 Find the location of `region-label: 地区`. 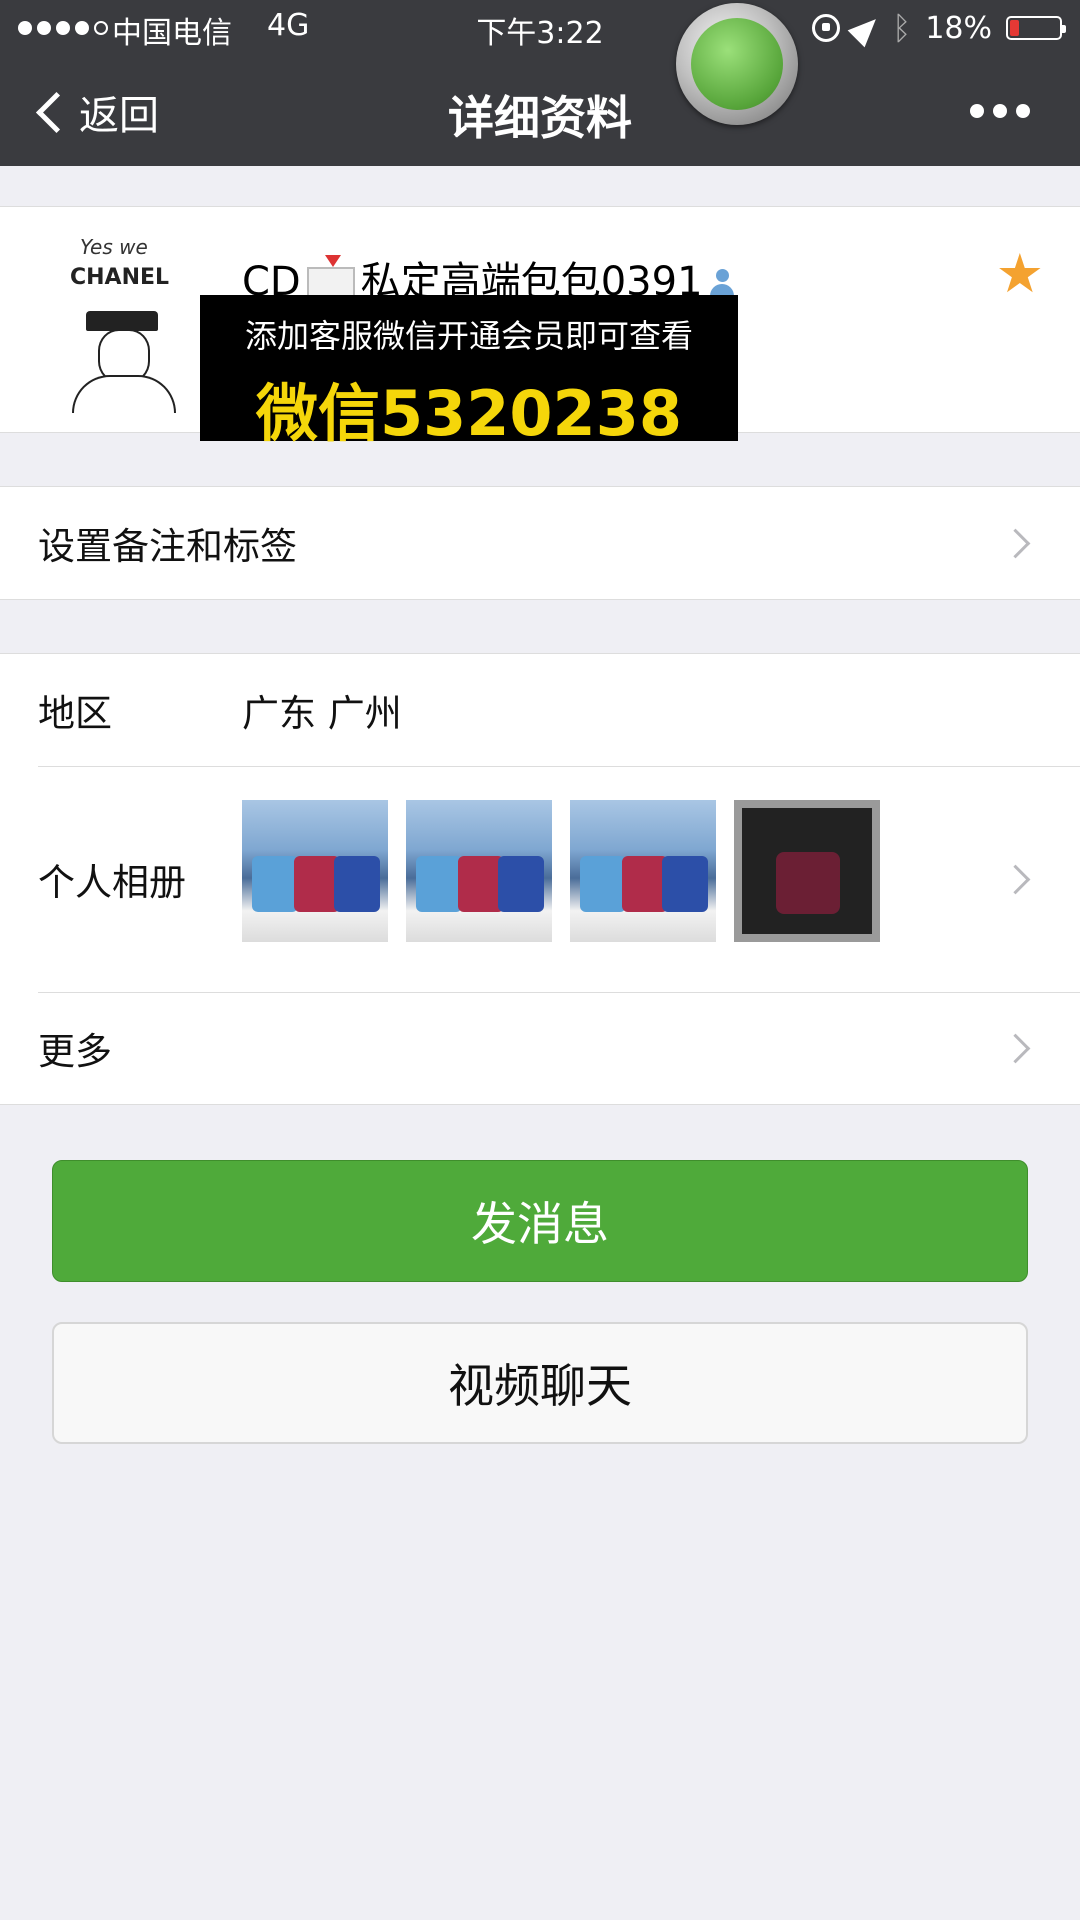

region-label: 地区 is located at coordinates (75, 713).